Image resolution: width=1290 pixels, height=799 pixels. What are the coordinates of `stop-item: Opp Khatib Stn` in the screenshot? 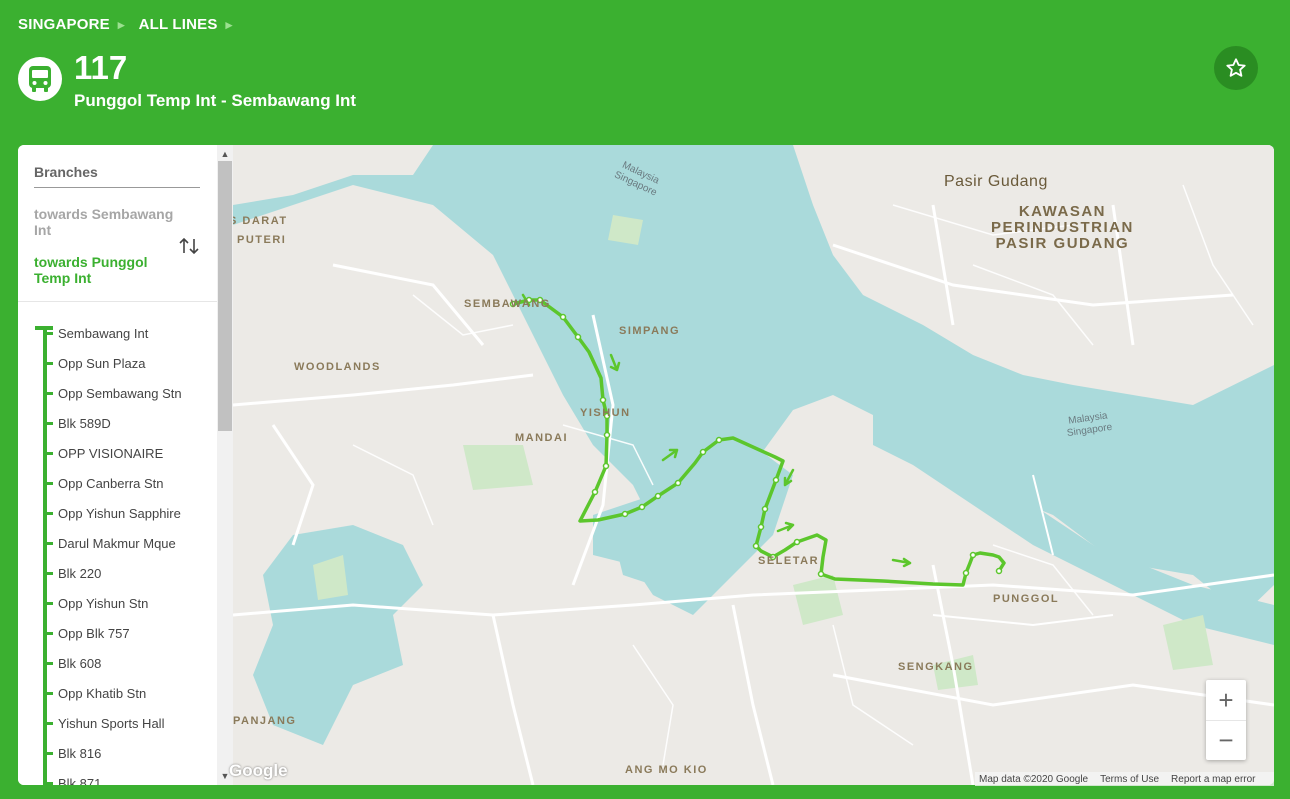 It's located at (126, 693).